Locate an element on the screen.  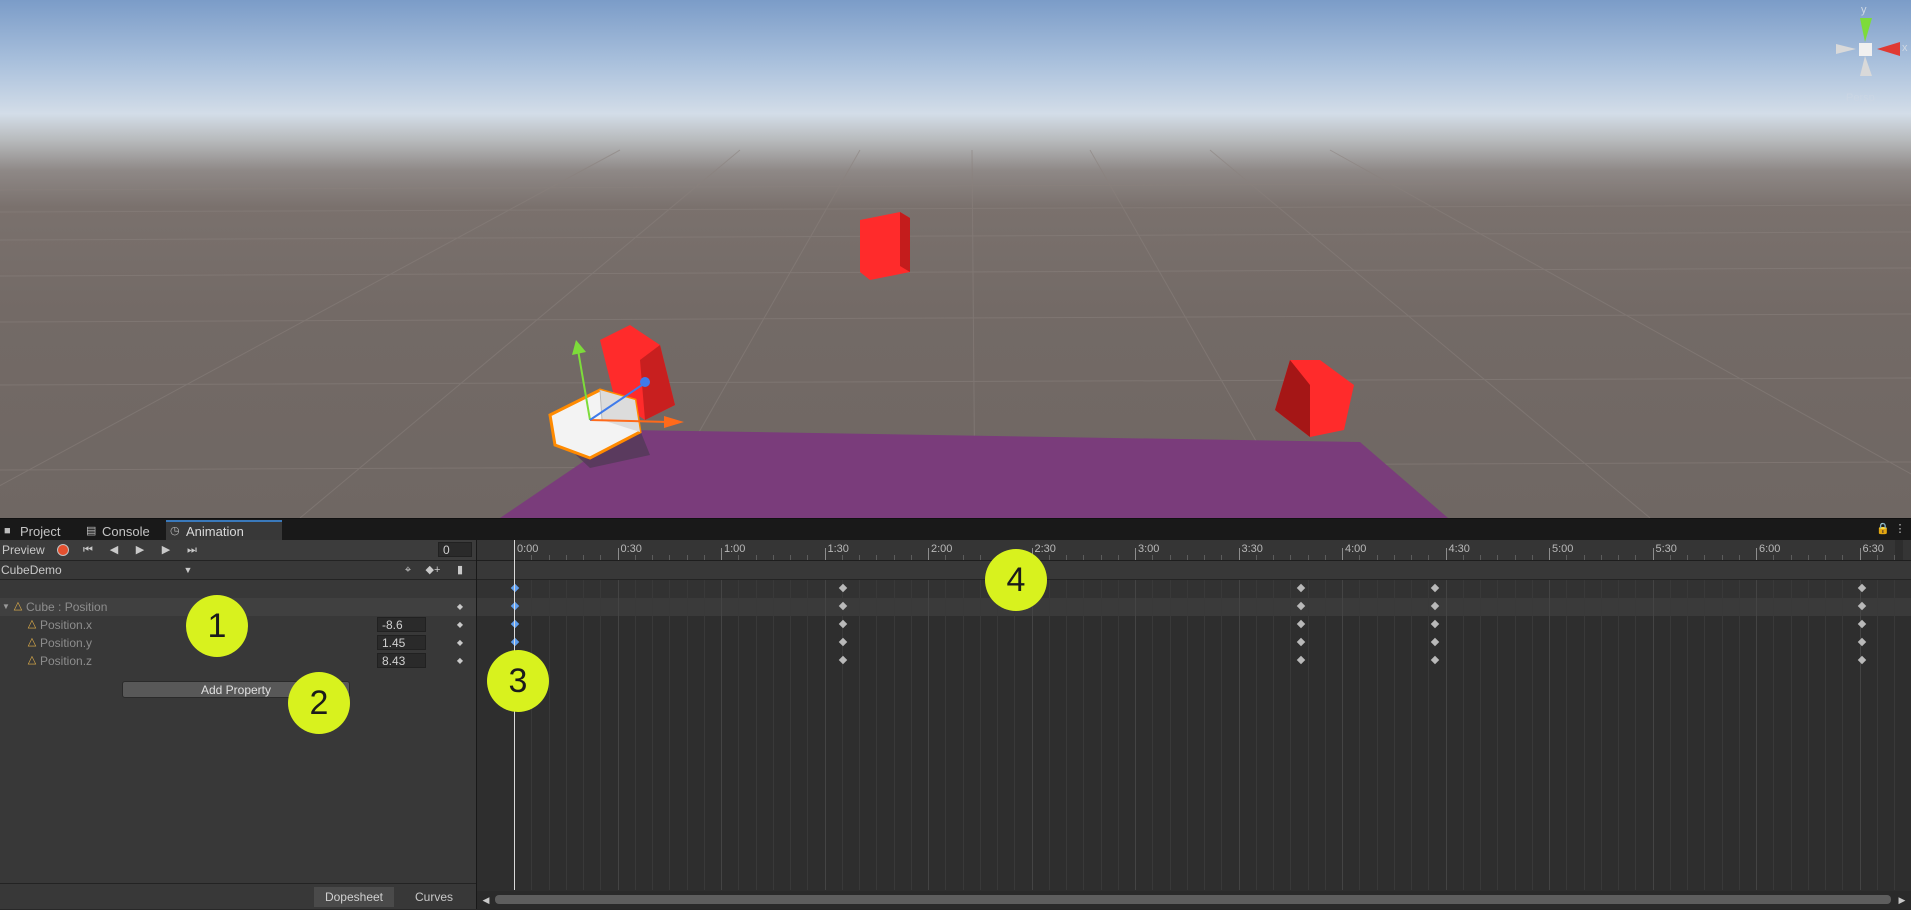
lock-icon: 🔒 is located at coordinates (1883, 529).